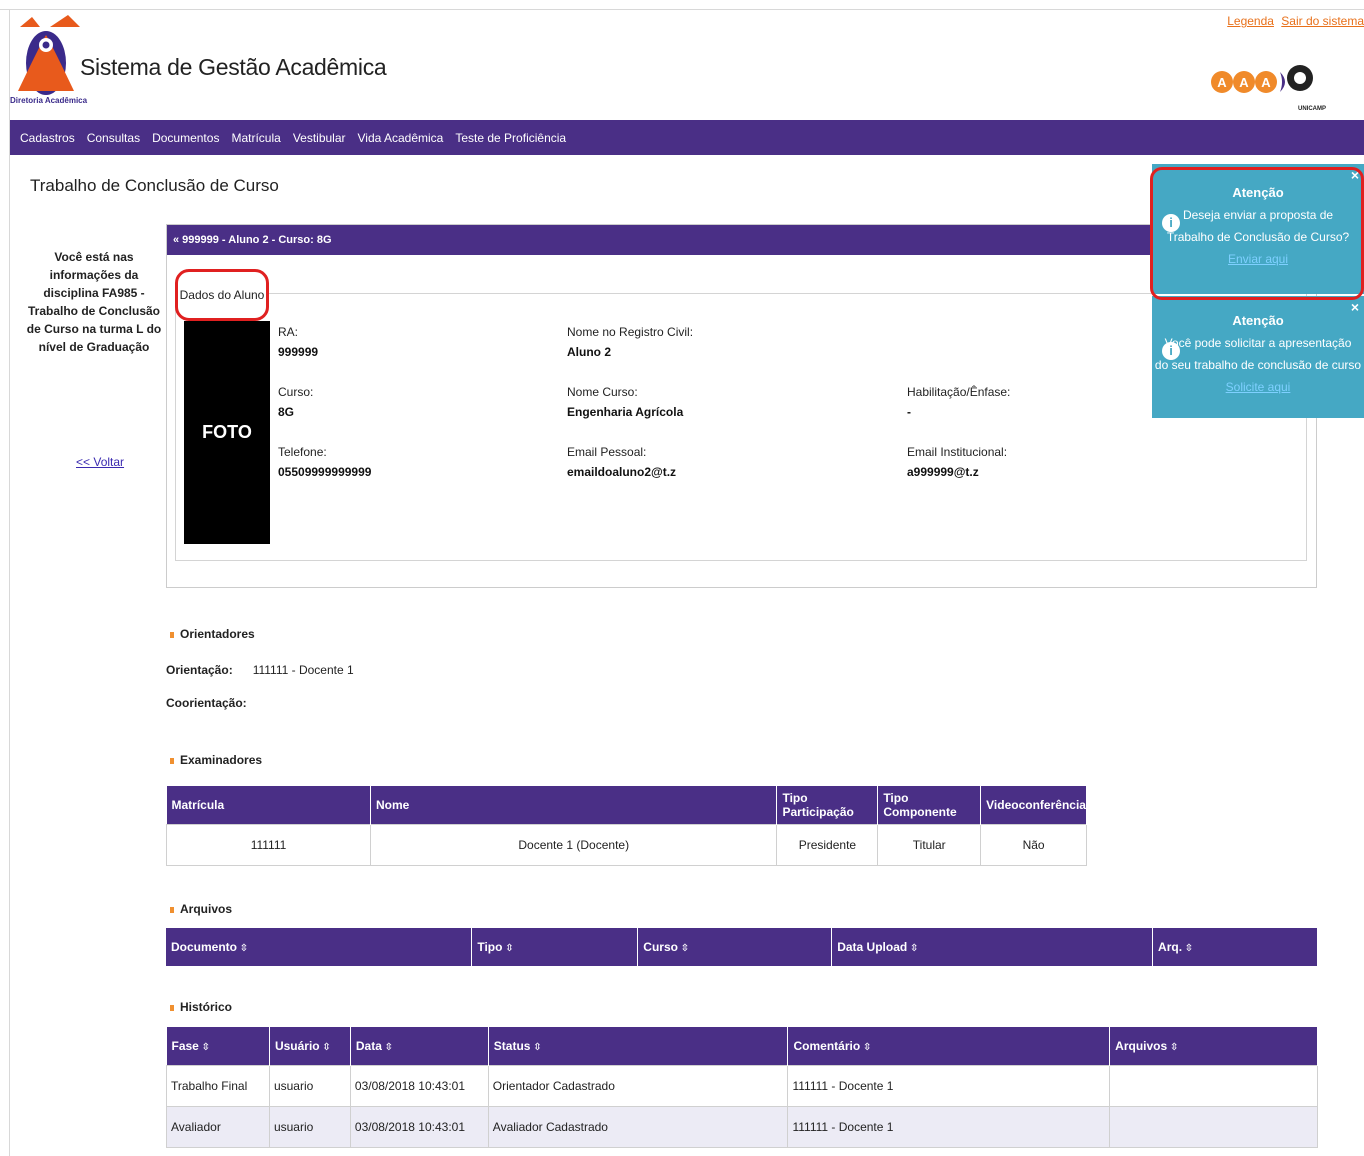 Image resolution: width=1364 pixels, height=1156 pixels. I want to click on col-tipo: Tipo, so click(555, 947).